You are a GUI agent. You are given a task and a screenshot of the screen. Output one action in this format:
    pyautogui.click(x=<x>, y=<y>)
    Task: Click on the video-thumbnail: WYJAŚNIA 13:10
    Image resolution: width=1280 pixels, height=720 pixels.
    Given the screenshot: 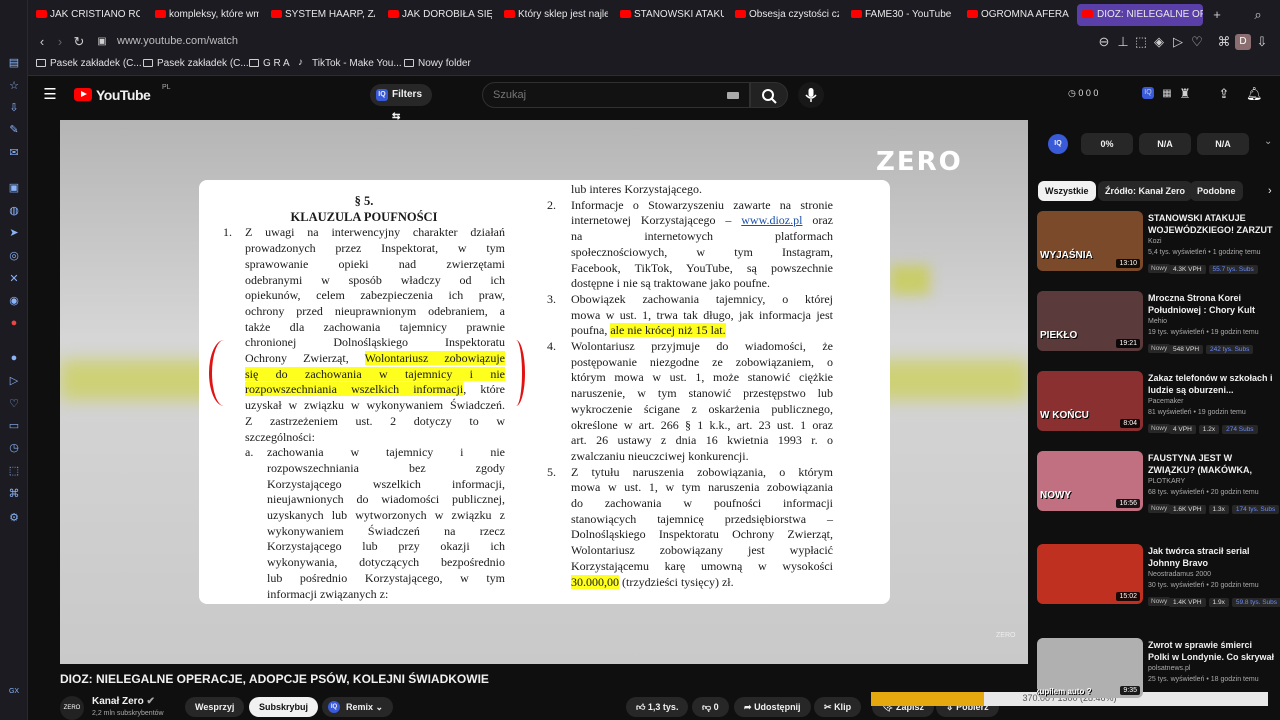 What is the action you would take?
    pyautogui.click(x=1090, y=241)
    